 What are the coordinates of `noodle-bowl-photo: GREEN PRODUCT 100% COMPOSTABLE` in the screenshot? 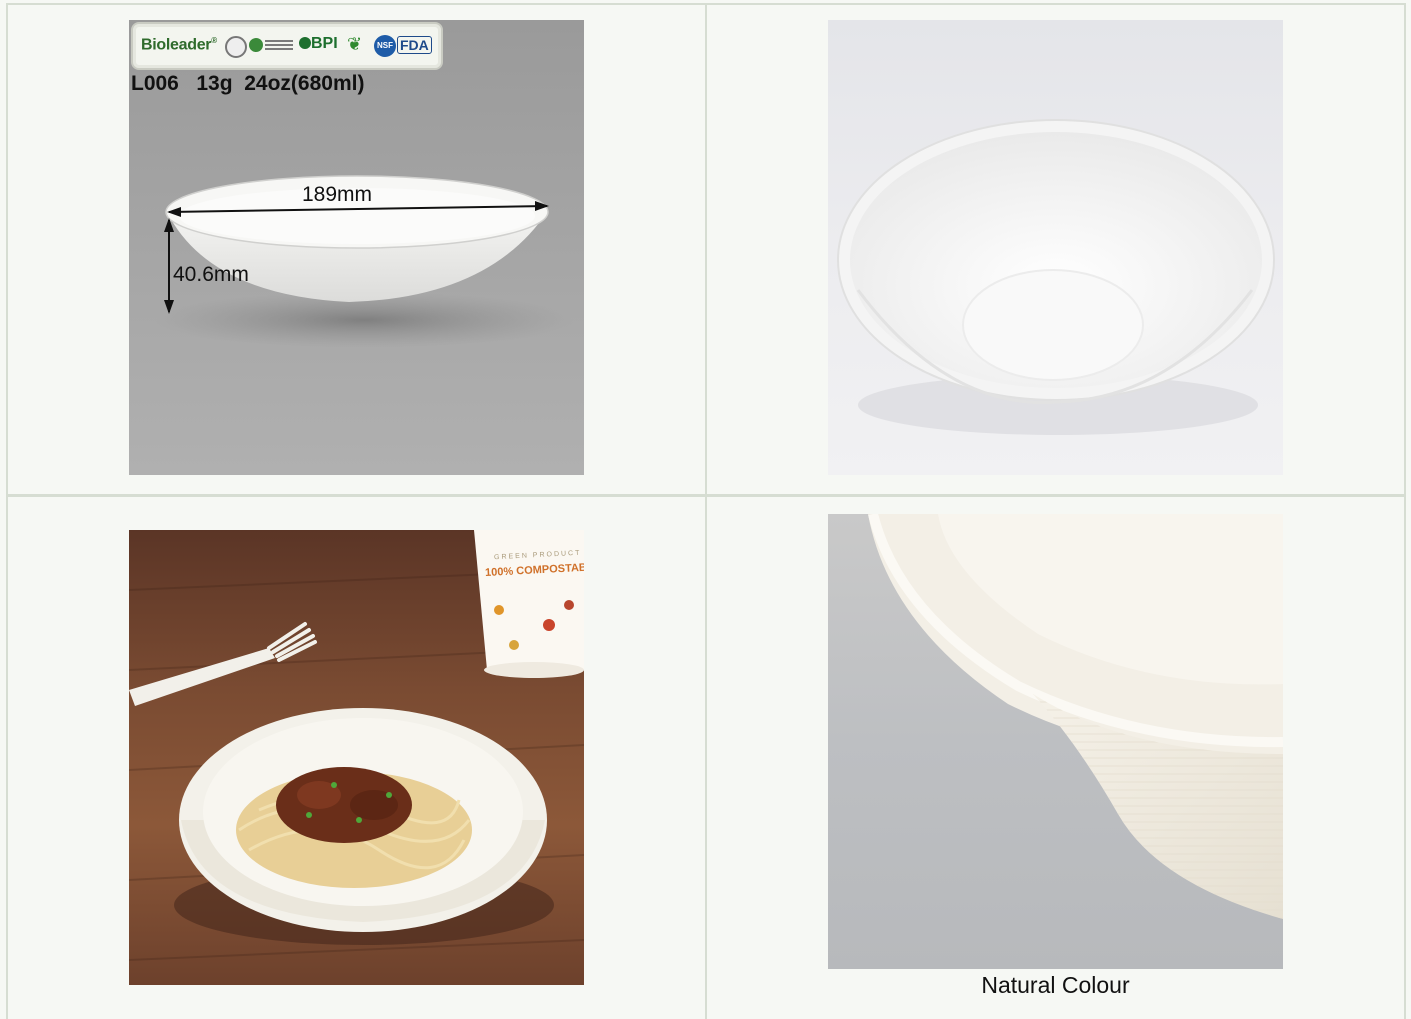 It's located at (356, 757).